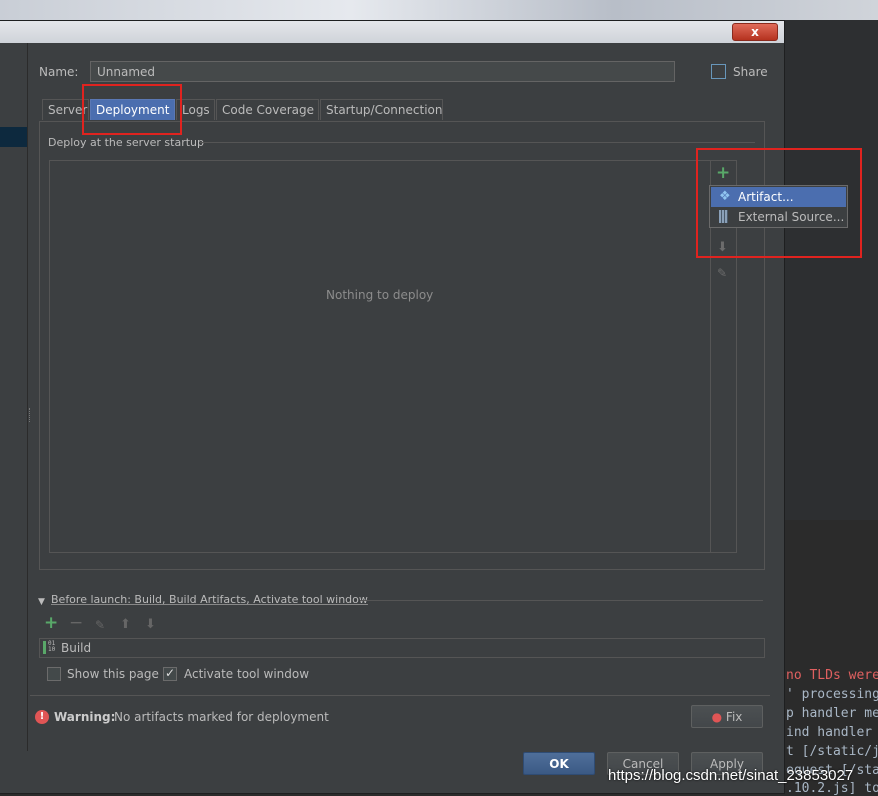 The width and height of the screenshot is (878, 796). Describe the element at coordinates (41, 602) in the screenshot. I see `collapse-triangle-icon: ▼` at that location.